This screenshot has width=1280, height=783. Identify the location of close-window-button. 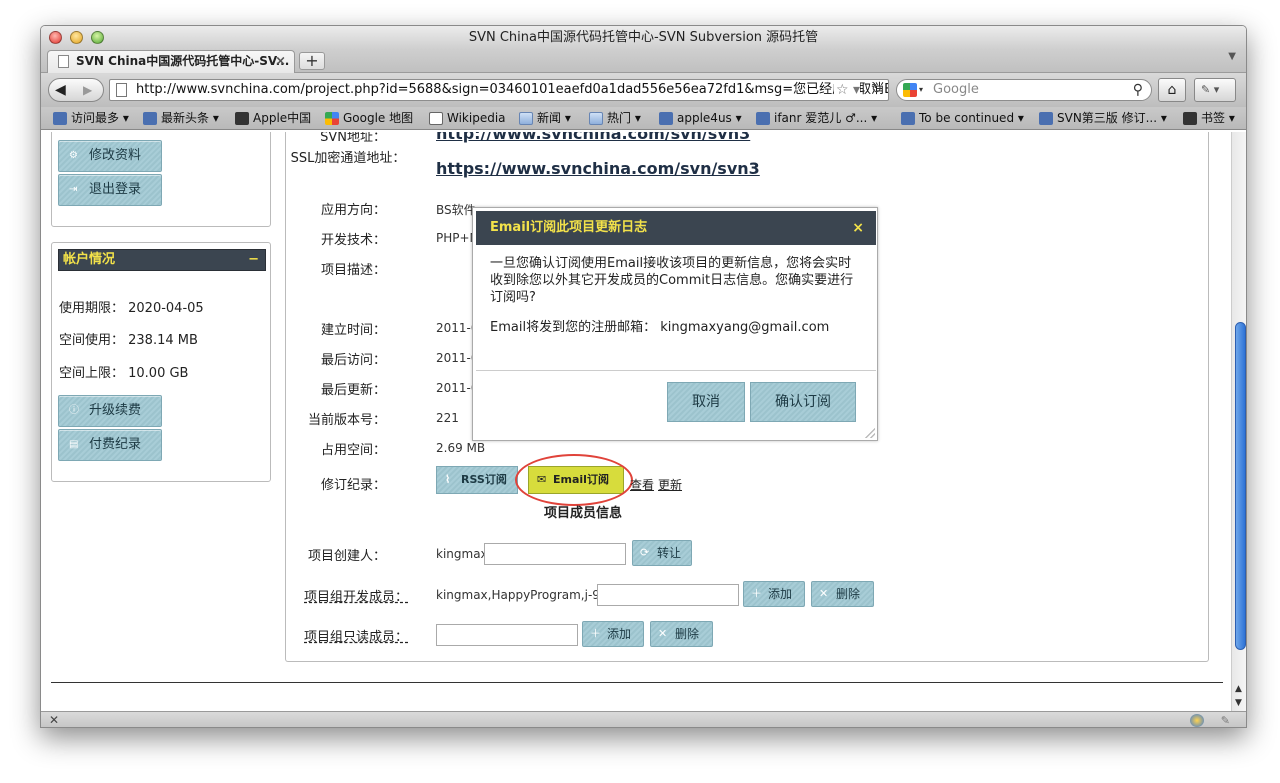
(55, 37).